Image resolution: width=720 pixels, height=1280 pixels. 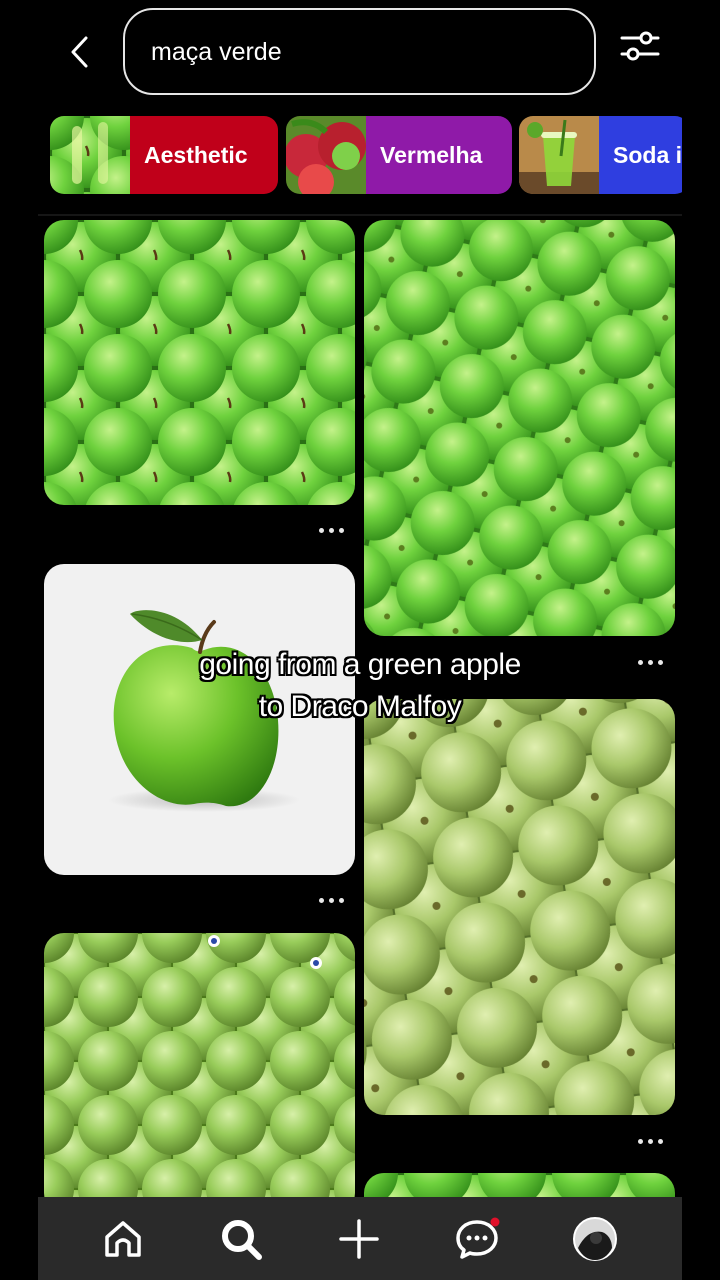 I want to click on chip-vermelha: Vermelha, so click(x=399, y=155).